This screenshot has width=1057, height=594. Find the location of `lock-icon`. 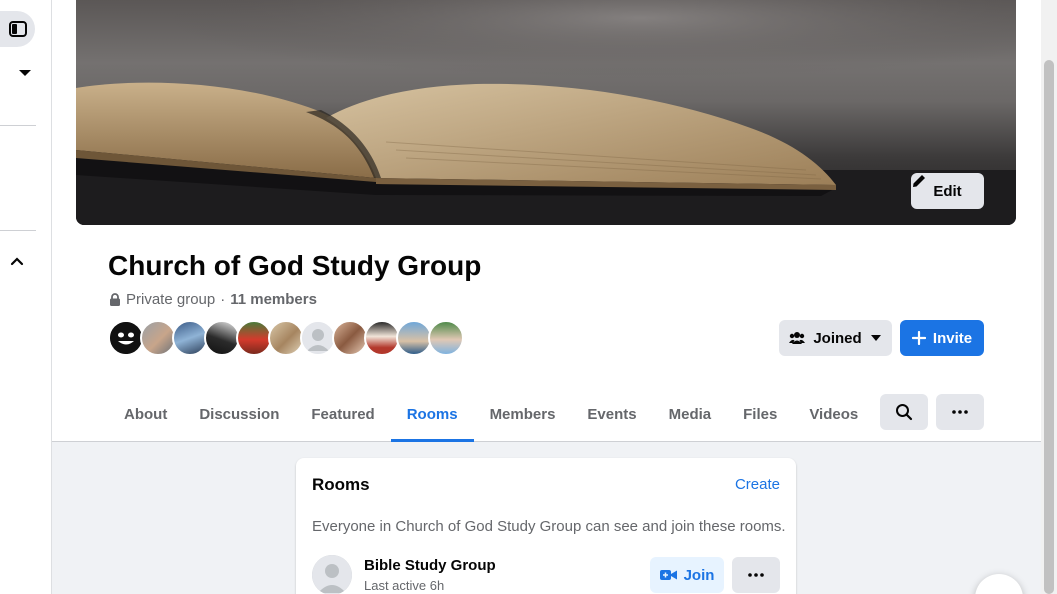

lock-icon is located at coordinates (115, 299).